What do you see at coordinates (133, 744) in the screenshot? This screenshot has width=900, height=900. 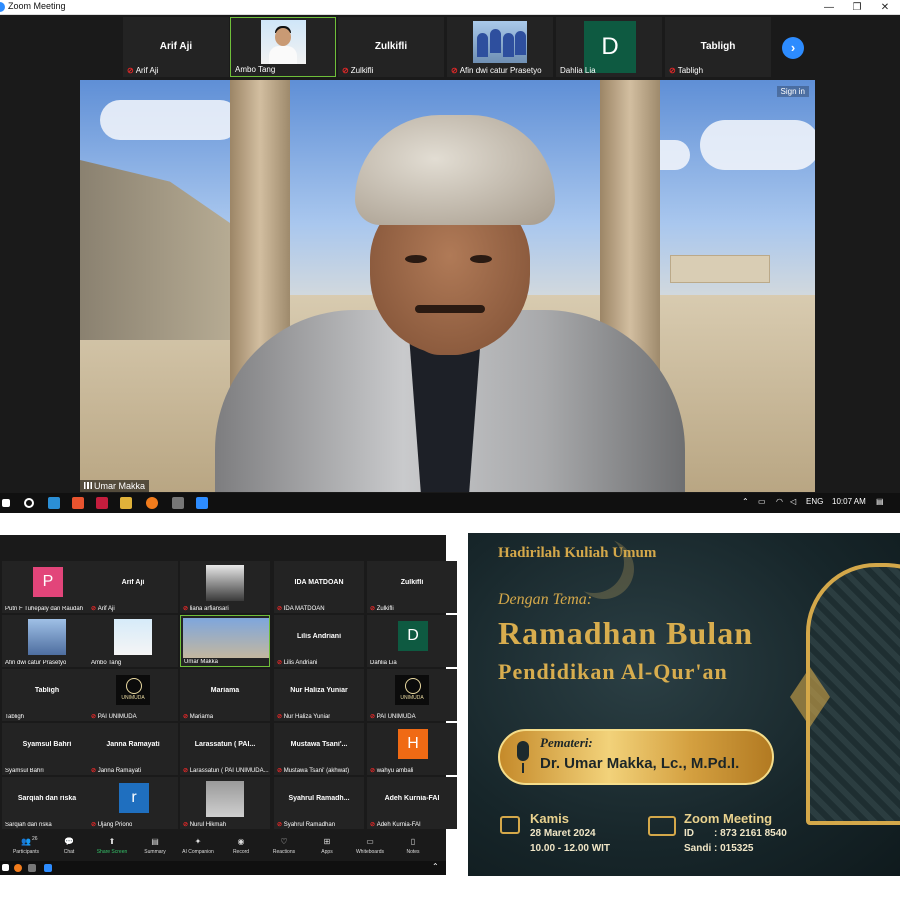 I see `participant-name: Janna Ramayati` at bounding box center [133, 744].